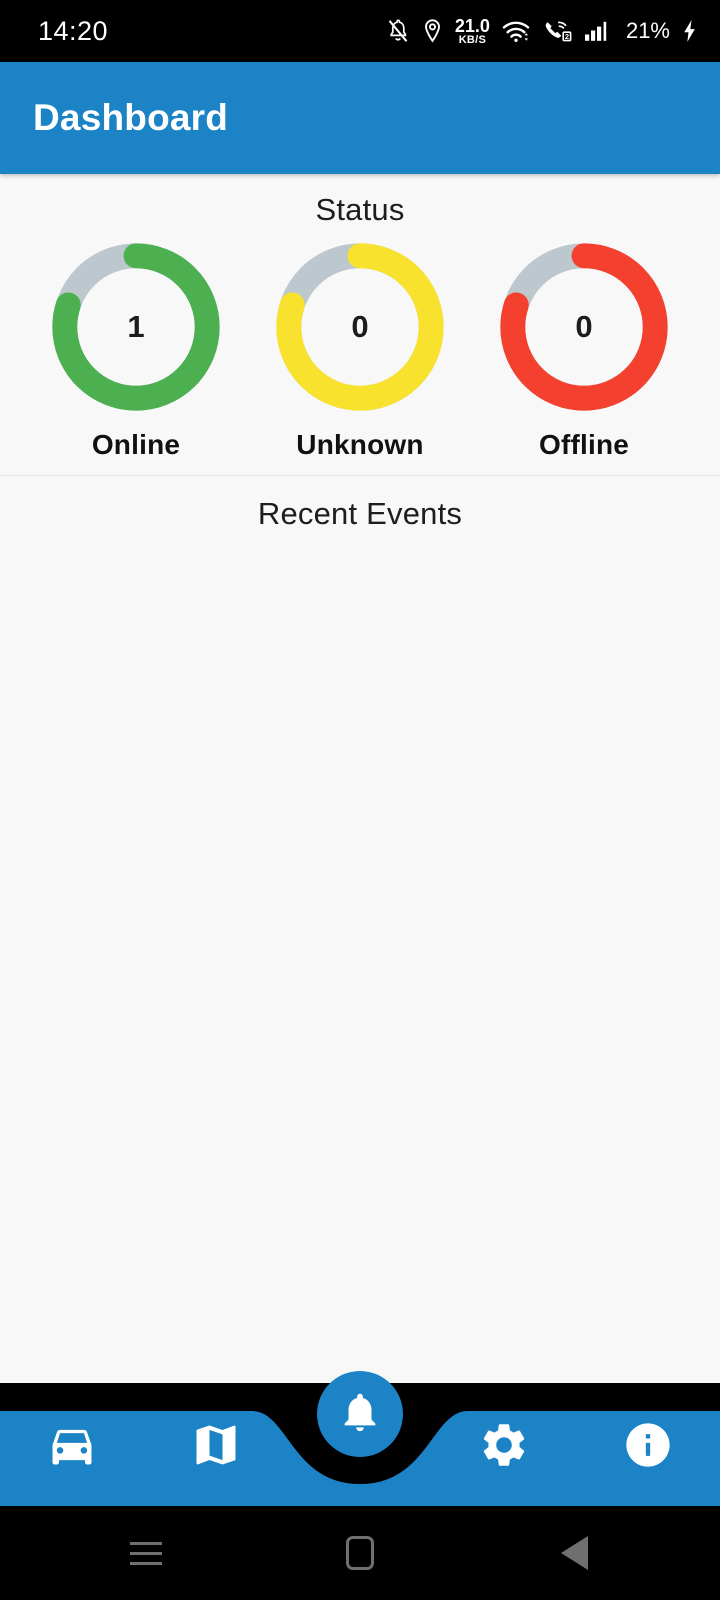  What do you see at coordinates (598, 31) in the screenshot?
I see `cellular-signal-icon` at bounding box center [598, 31].